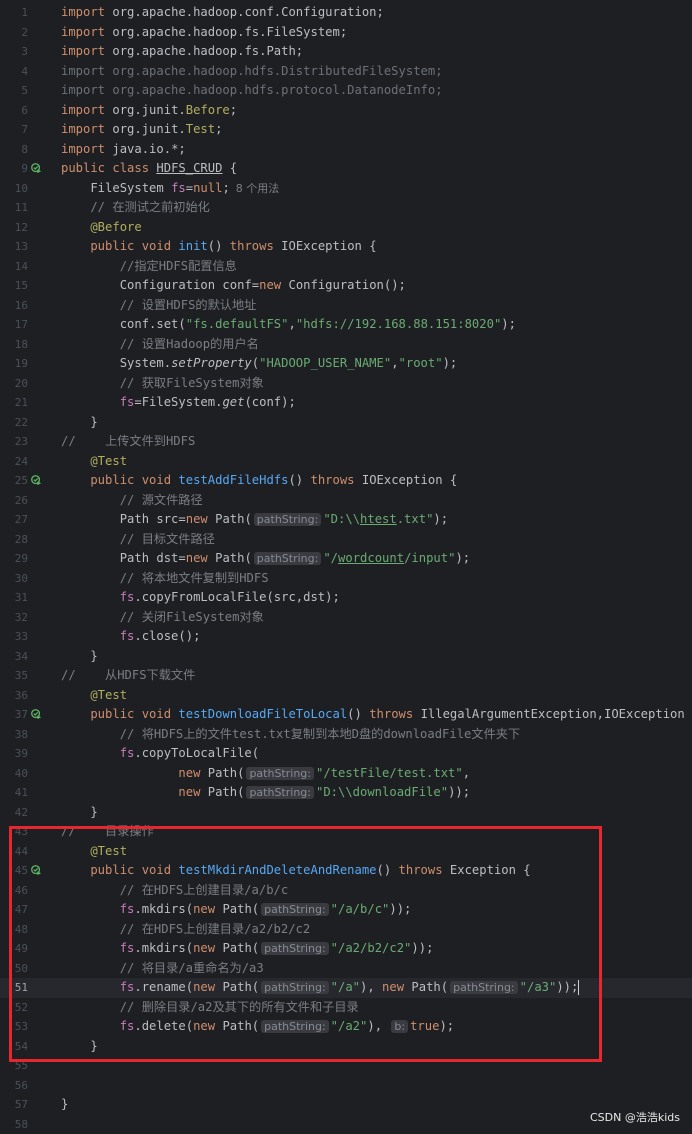 The width and height of the screenshot is (692, 1134). Describe the element at coordinates (346, 403) in the screenshot. I see `code-line: 21 fs=FileSystem.get(conf);` at that location.